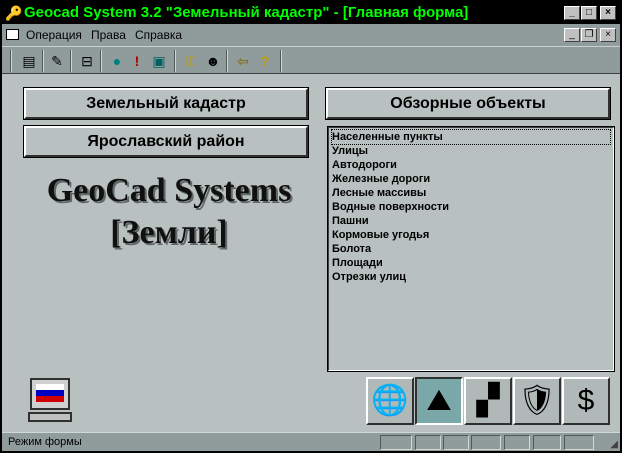 The width and height of the screenshot is (622, 453). I want to click on computer-russia-icon, so click(50, 400).